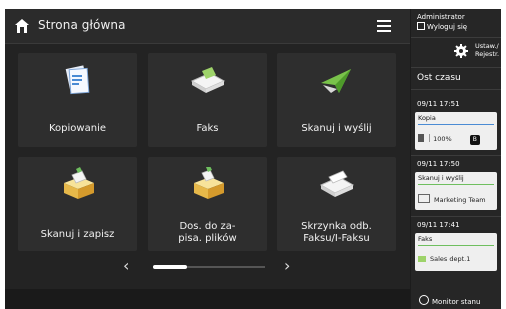 The height and width of the screenshot is (309, 506). Describe the element at coordinates (287, 266) in the screenshot. I see `next-page-button: ›` at that location.